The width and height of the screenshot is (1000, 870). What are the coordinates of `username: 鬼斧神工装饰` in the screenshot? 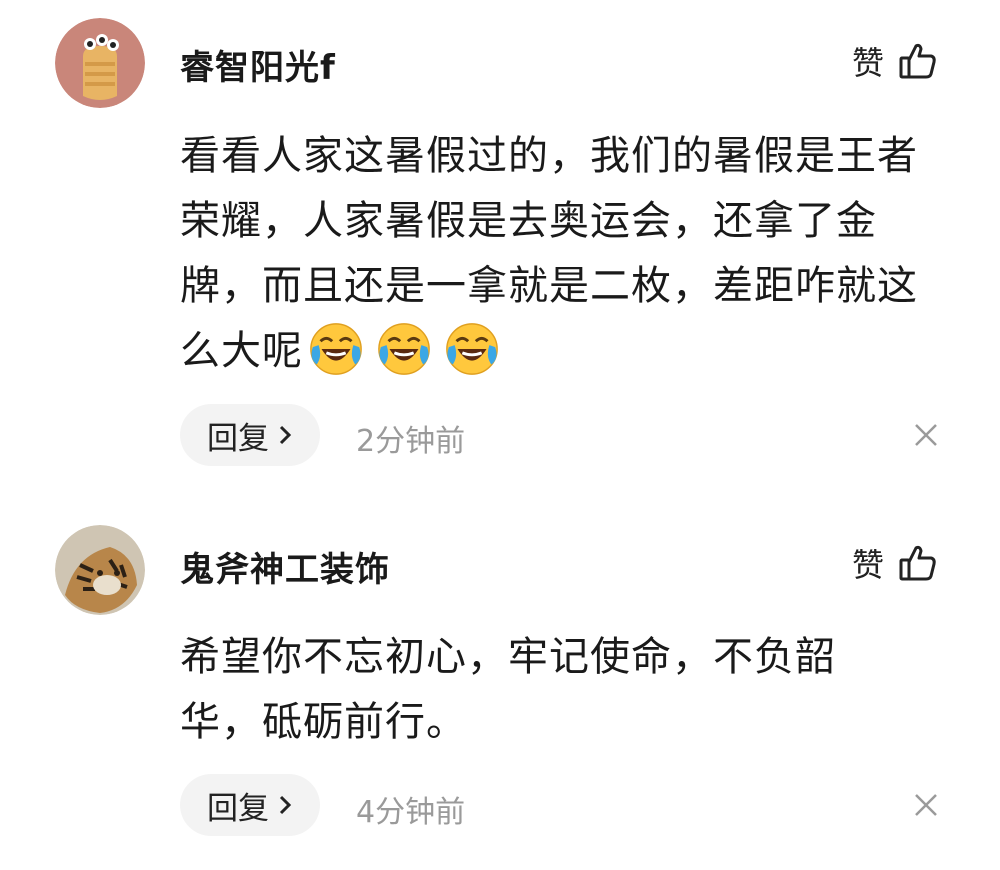 It's located at (285, 566).